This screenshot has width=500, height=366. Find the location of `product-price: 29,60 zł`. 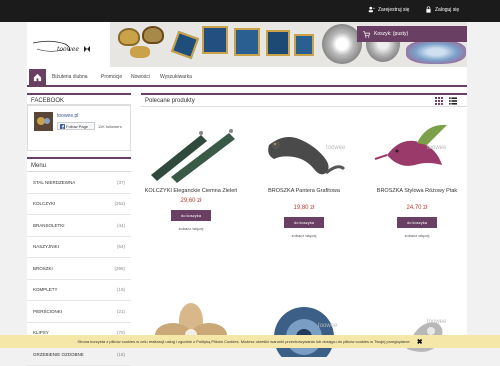

product-price: 29,60 zł is located at coordinates (191, 201).